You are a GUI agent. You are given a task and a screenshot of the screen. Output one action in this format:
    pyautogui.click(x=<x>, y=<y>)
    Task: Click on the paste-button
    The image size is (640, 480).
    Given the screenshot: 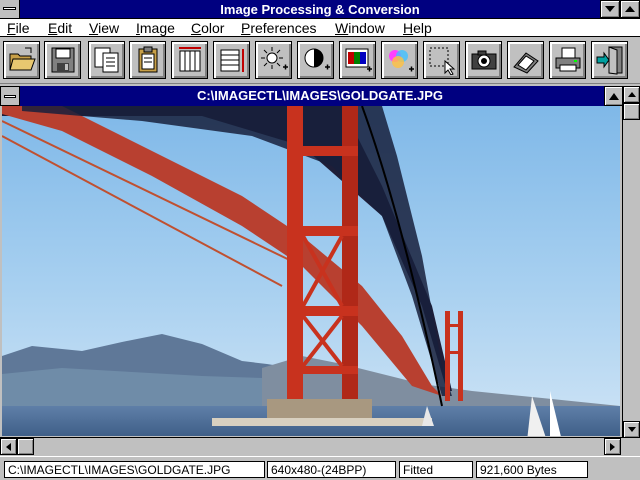 What is the action you would take?
    pyautogui.click(x=147, y=60)
    